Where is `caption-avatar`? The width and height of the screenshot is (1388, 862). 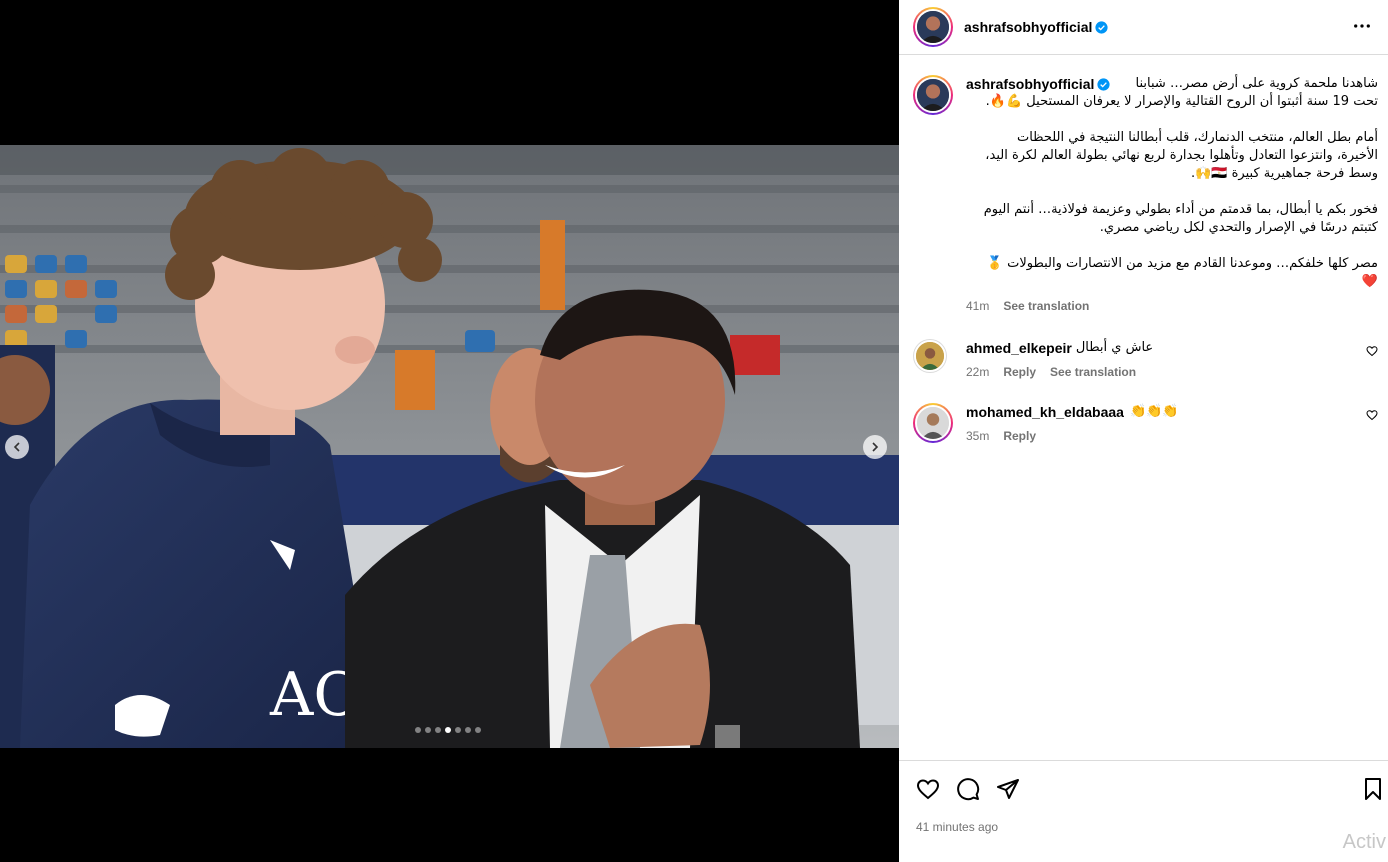 caption-avatar is located at coordinates (933, 95).